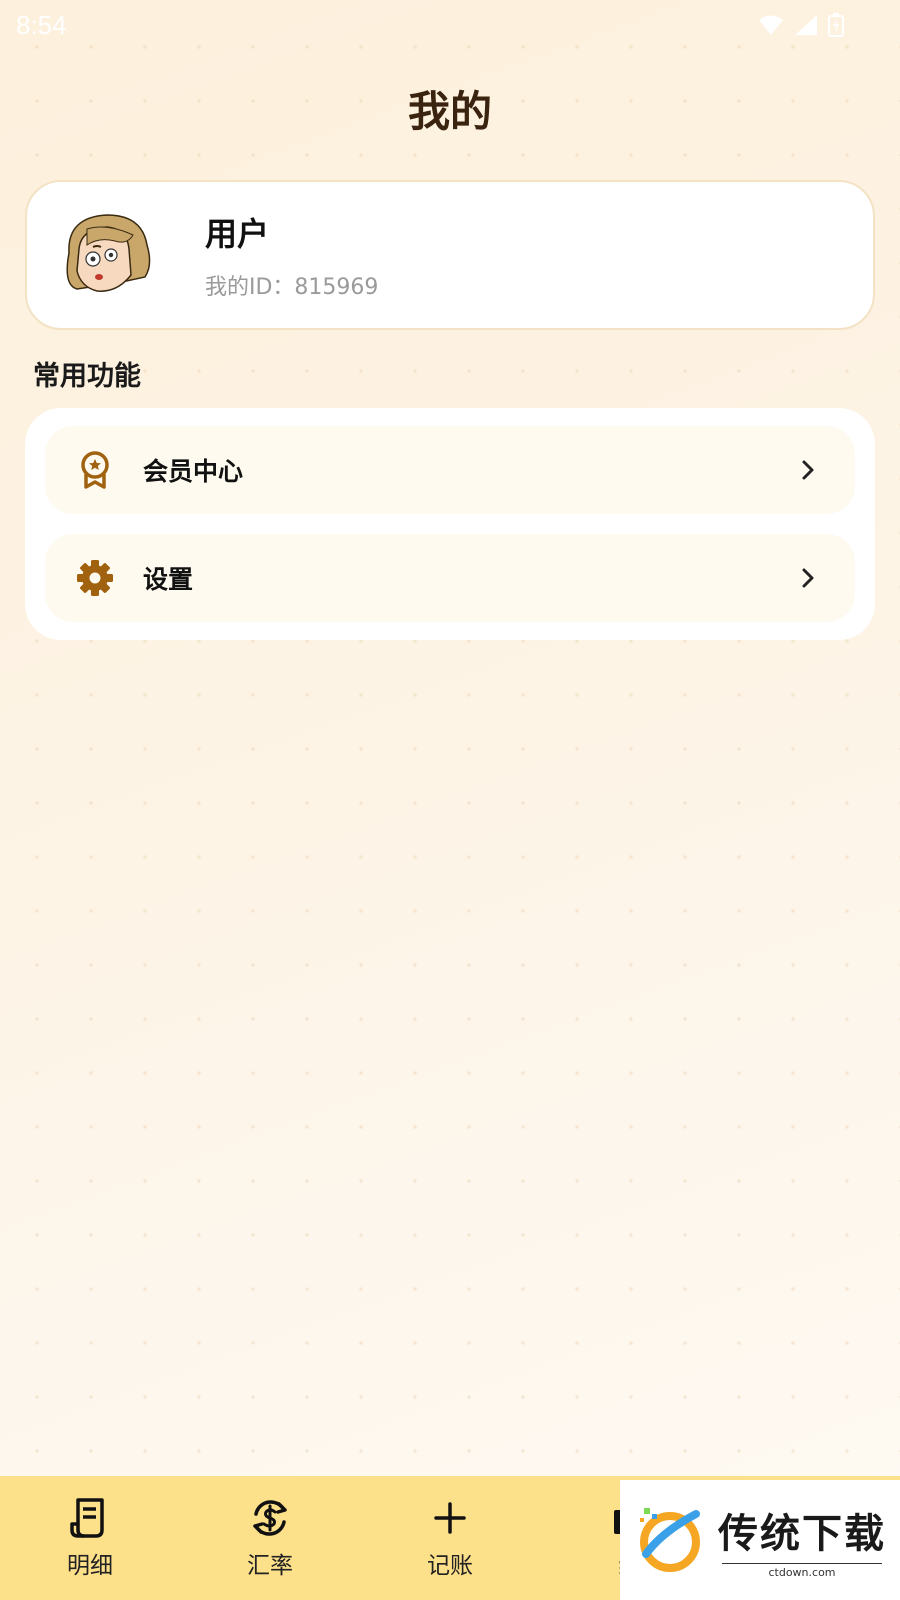  Describe the element at coordinates (95, 578) in the screenshot. I see `gear-icon` at that location.